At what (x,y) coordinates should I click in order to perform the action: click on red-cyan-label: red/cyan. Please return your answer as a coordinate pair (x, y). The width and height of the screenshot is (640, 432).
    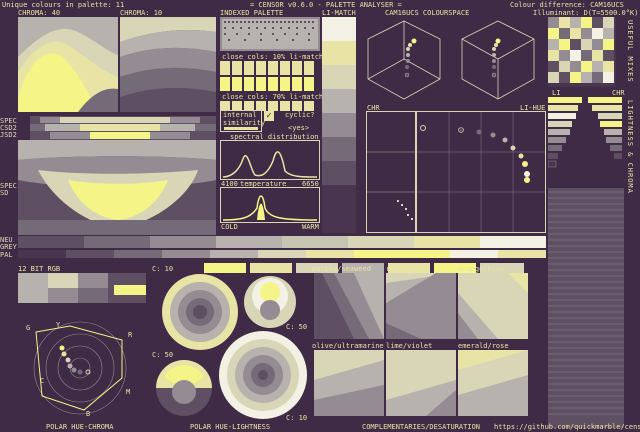
    Looking at the image, I should click on (403, 269).